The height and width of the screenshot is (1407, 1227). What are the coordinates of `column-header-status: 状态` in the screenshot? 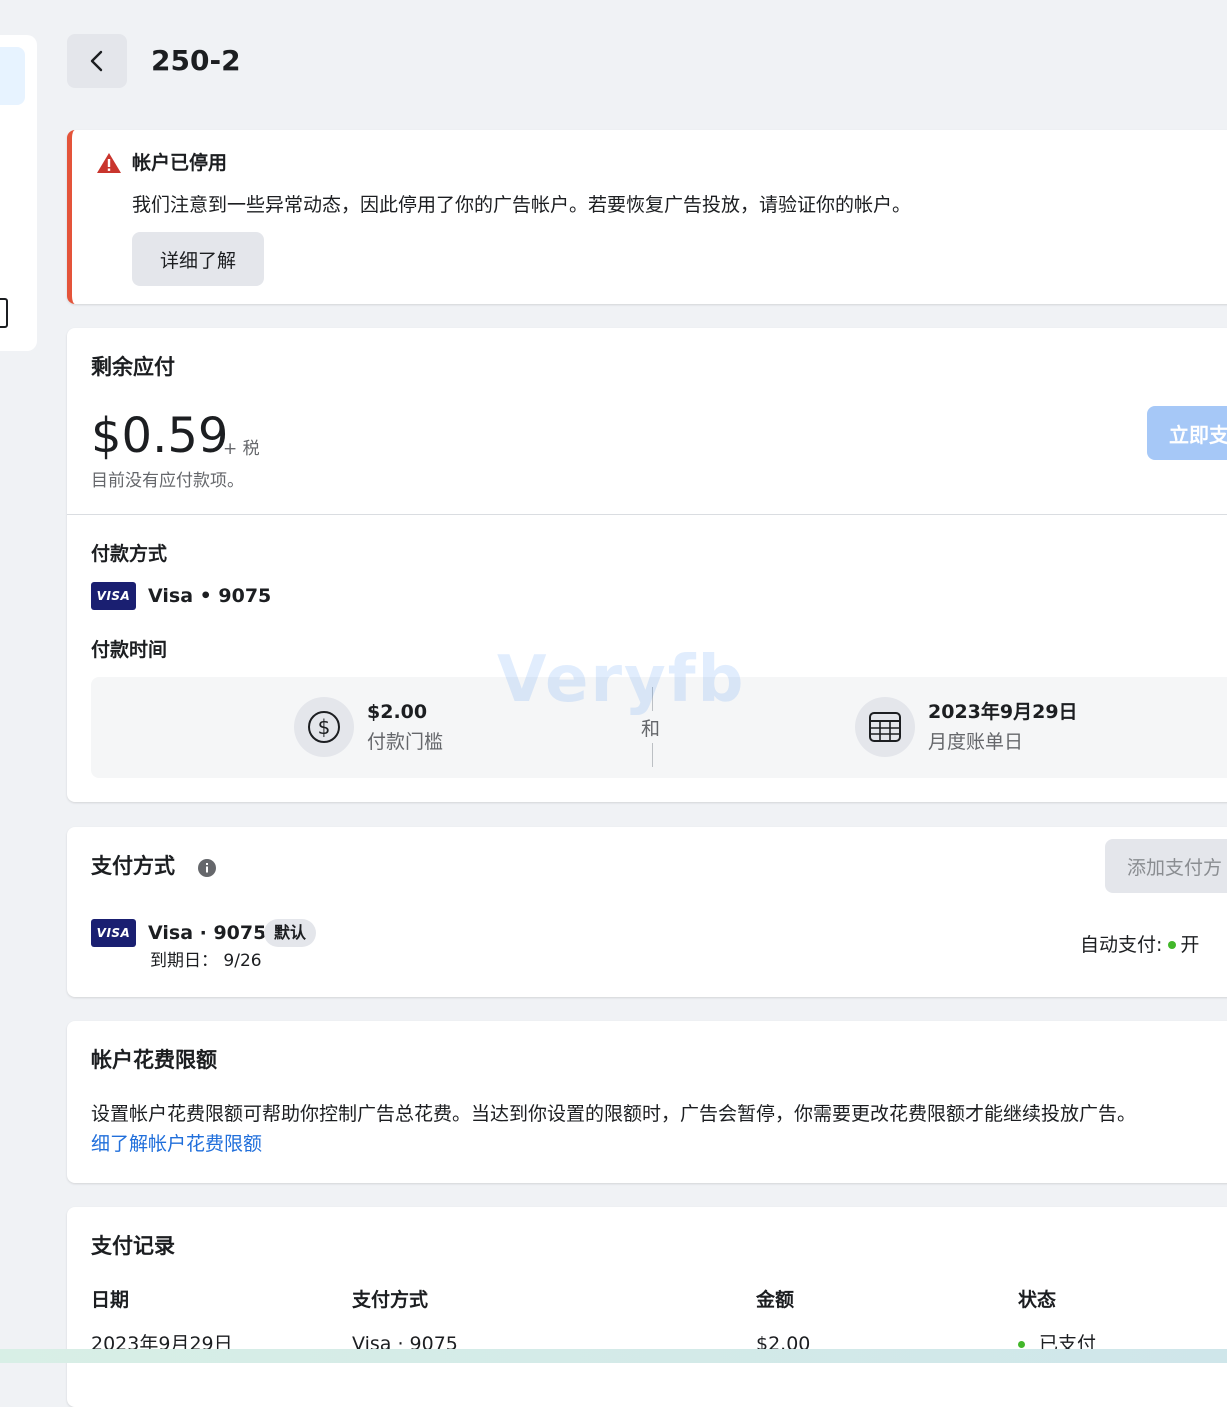 It's located at (1037, 1300).